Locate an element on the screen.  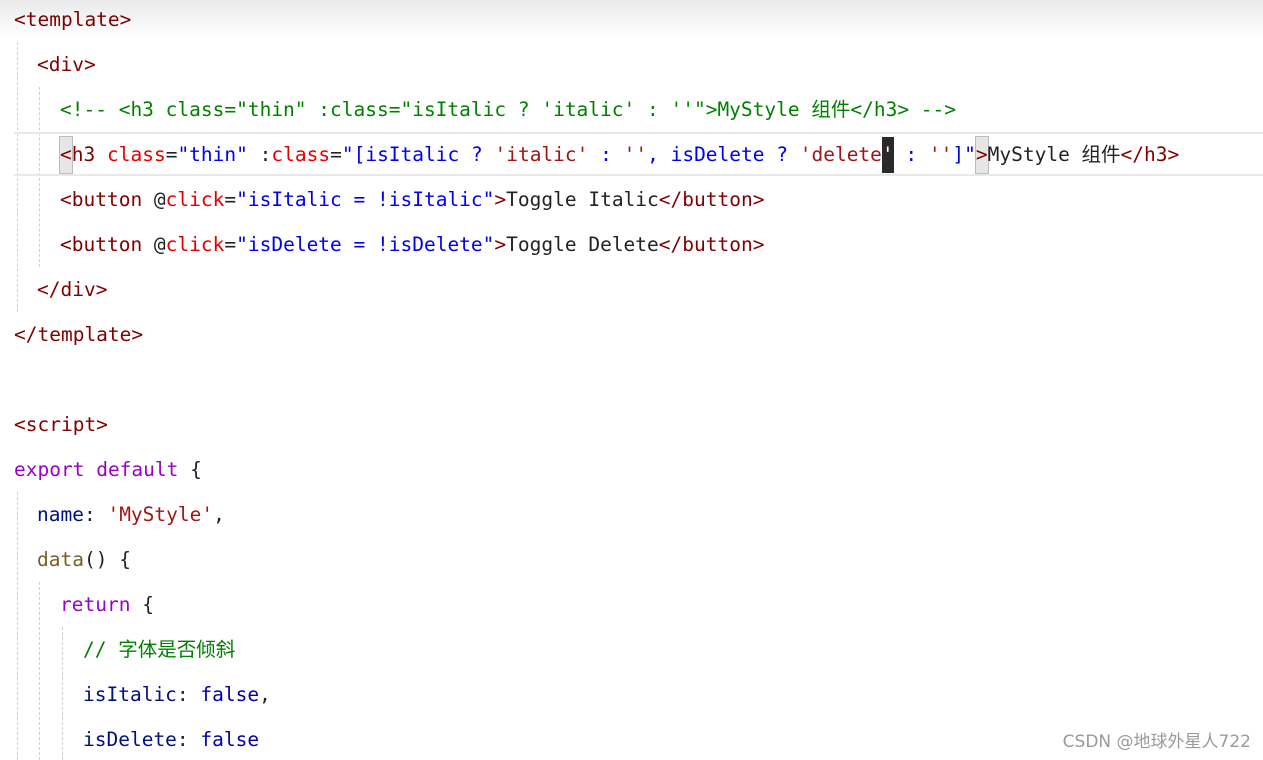
export-keyword: export is located at coordinates (49, 469).